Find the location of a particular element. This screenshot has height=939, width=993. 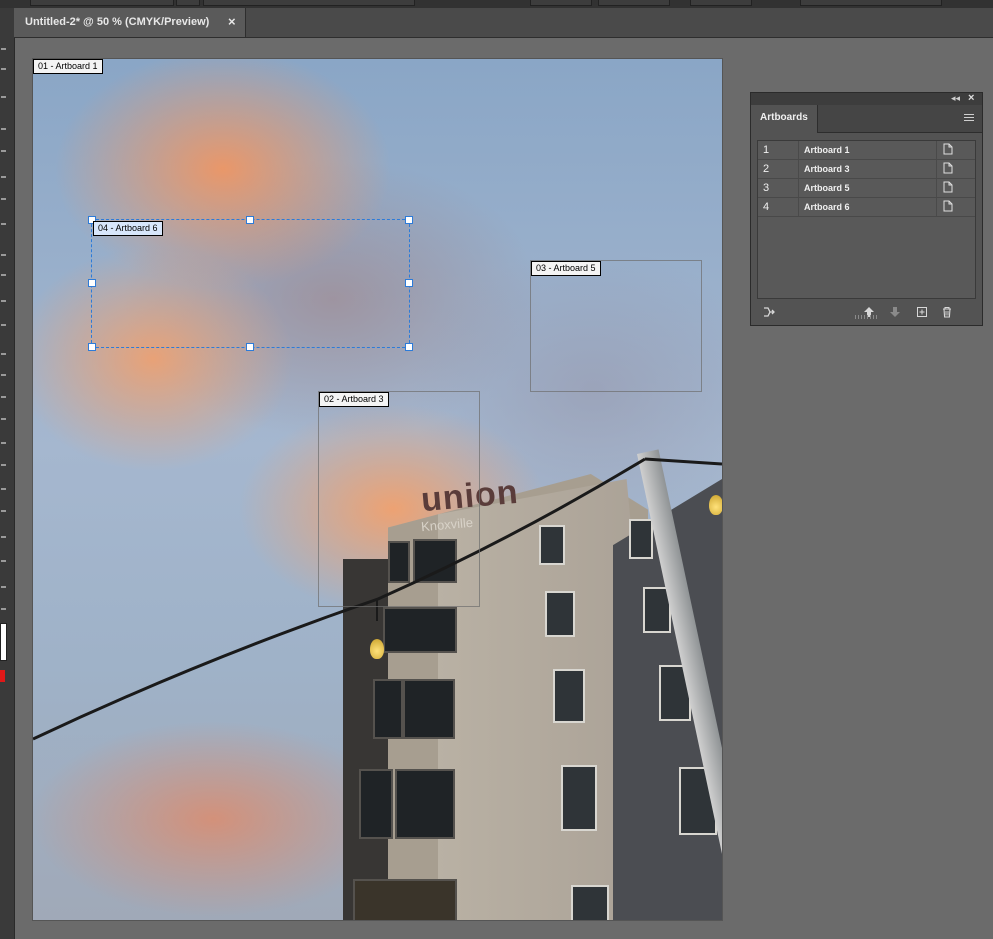

artboard-name: Artboard 6 is located at coordinates (827, 207).